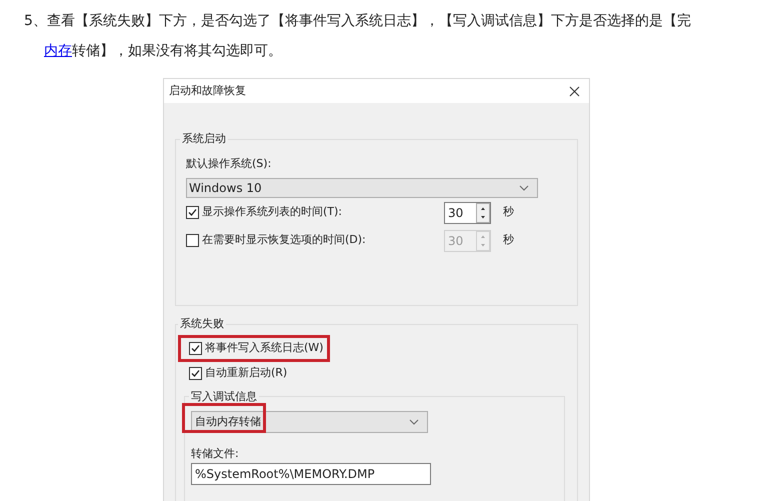 This screenshot has width=764, height=501. I want to click on checkbox-label: 自动重新启动(R), so click(246, 372).